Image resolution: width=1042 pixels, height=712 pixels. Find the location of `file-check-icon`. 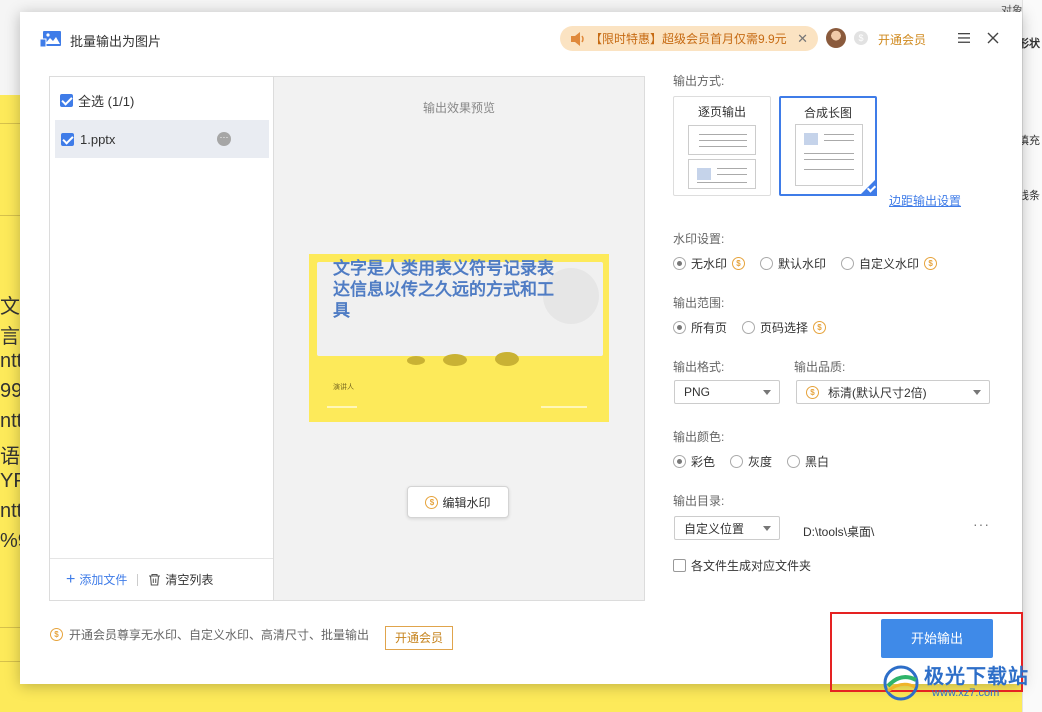

file-check-icon is located at coordinates (67, 139).